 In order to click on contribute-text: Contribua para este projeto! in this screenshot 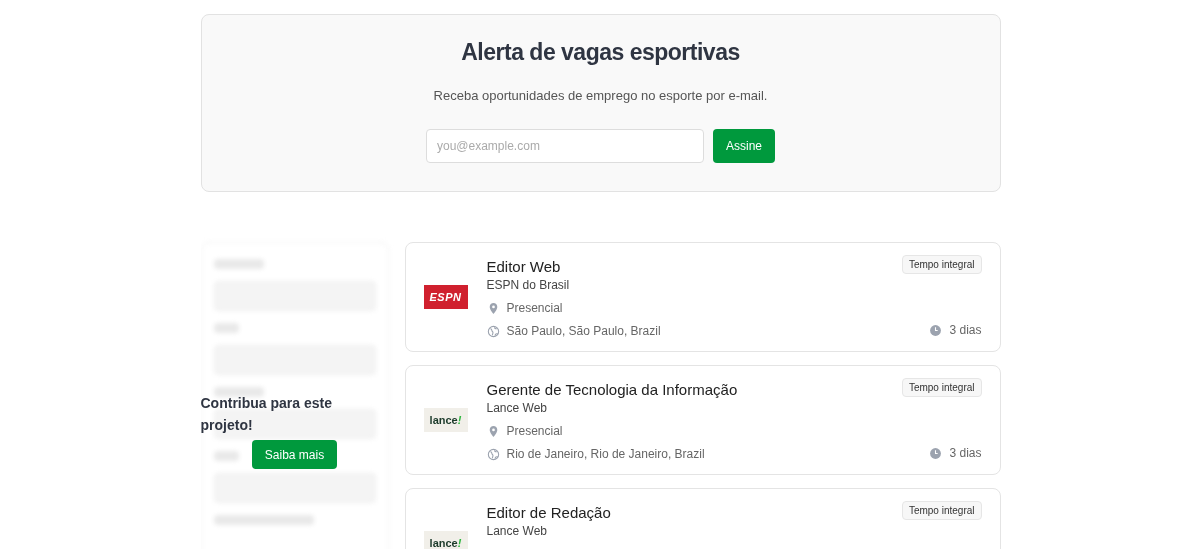, I will do `click(266, 414)`.